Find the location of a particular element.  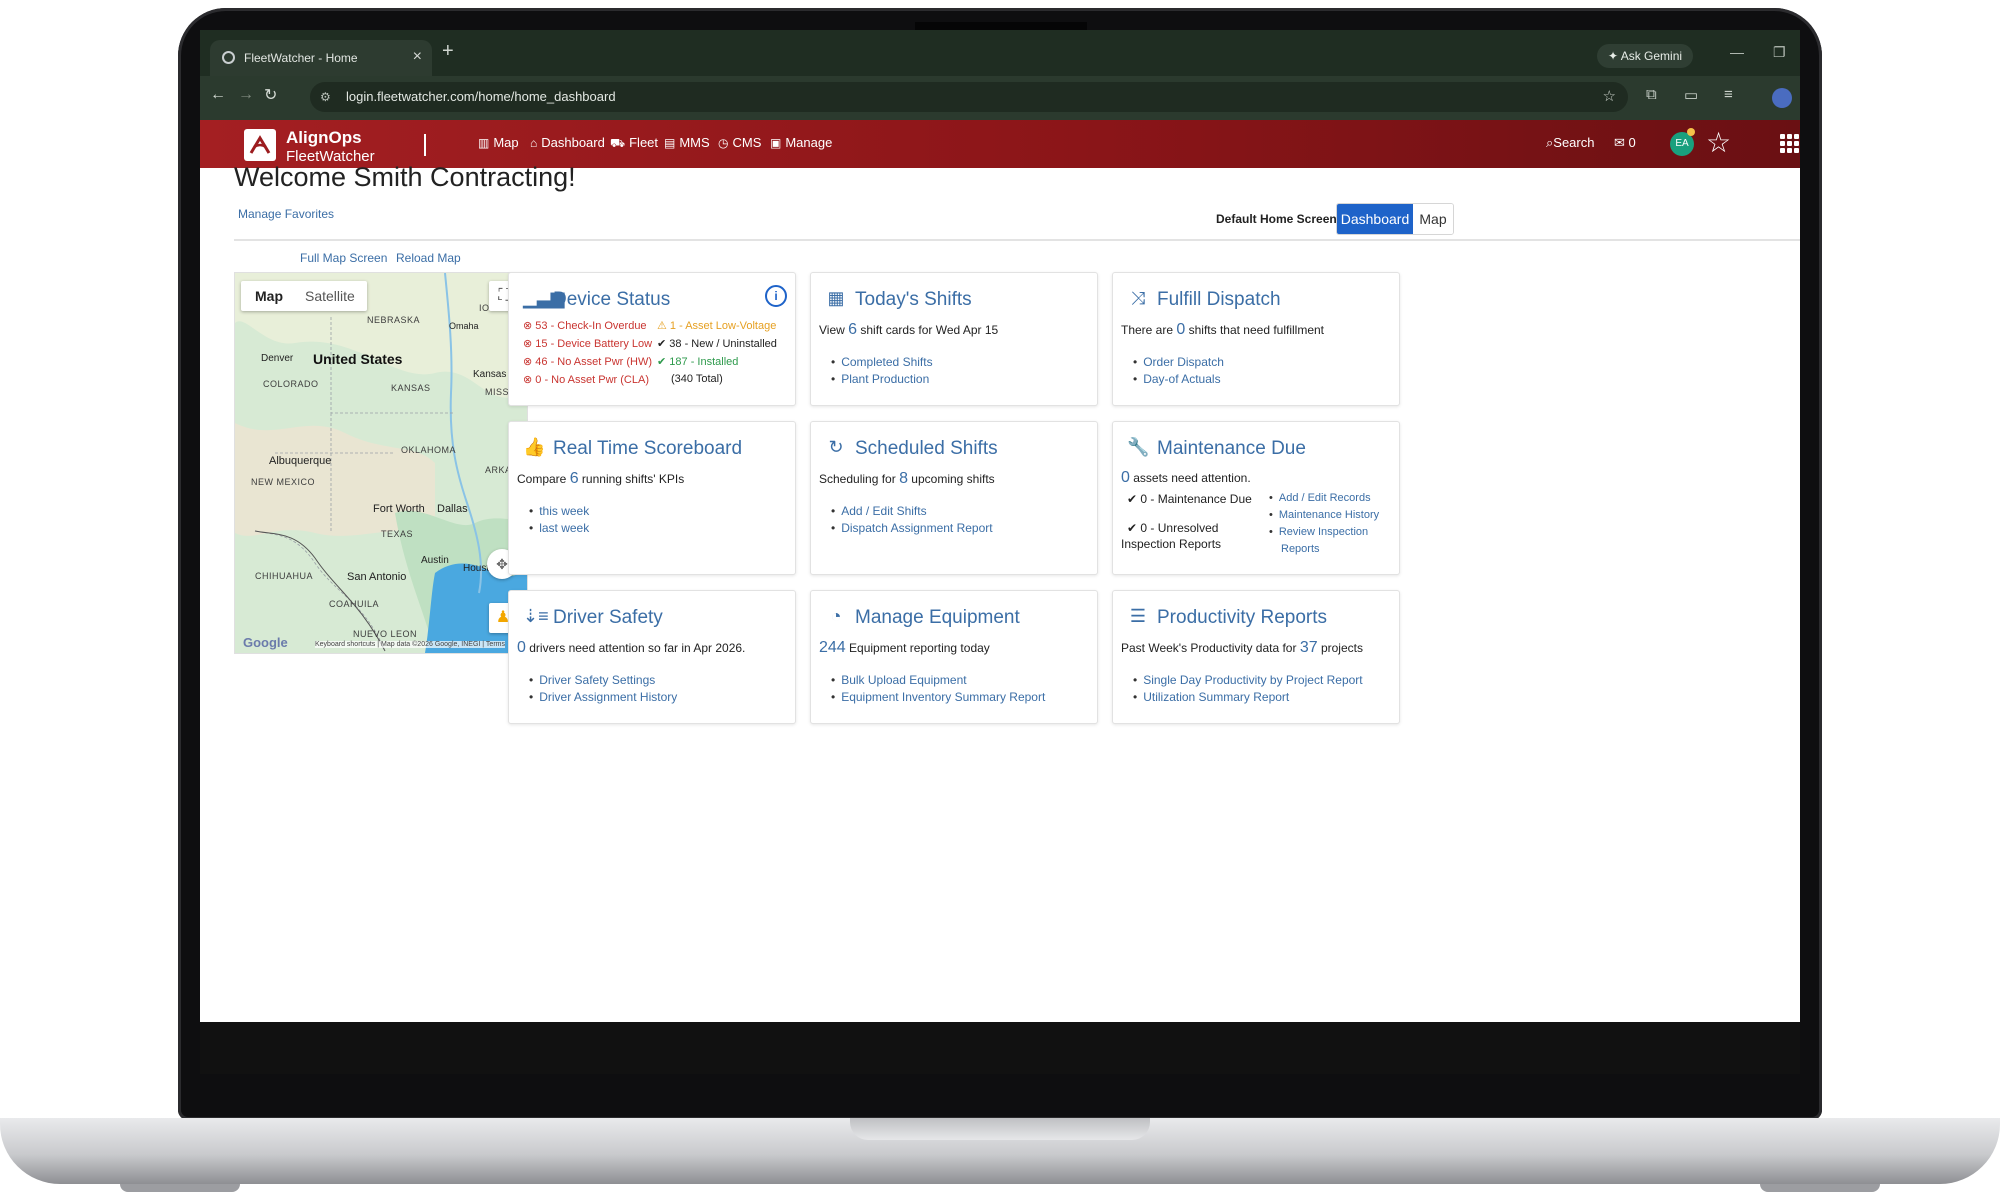

ask-gemini-button: ✦ Ask Gemini is located at coordinates (1645, 56).